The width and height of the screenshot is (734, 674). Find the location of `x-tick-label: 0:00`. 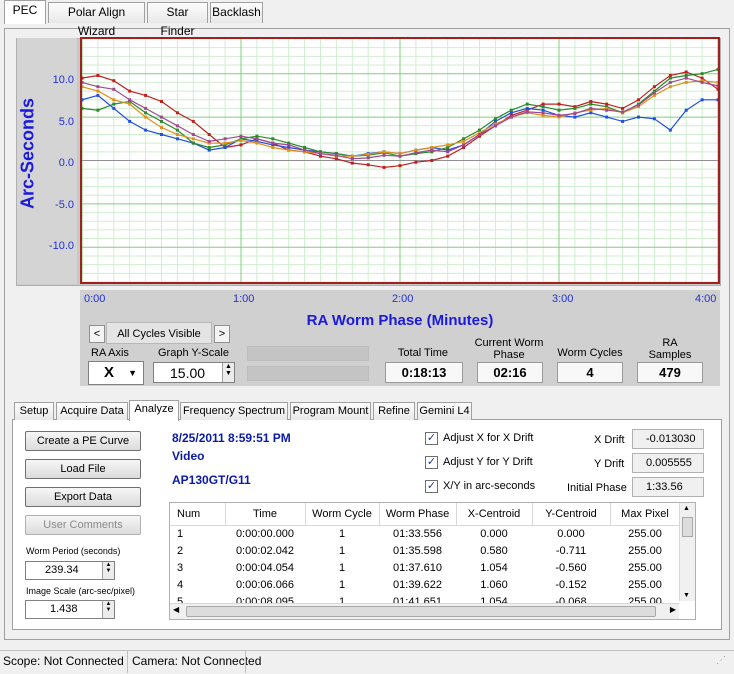

x-tick-label: 0:00 is located at coordinates (95, 299).